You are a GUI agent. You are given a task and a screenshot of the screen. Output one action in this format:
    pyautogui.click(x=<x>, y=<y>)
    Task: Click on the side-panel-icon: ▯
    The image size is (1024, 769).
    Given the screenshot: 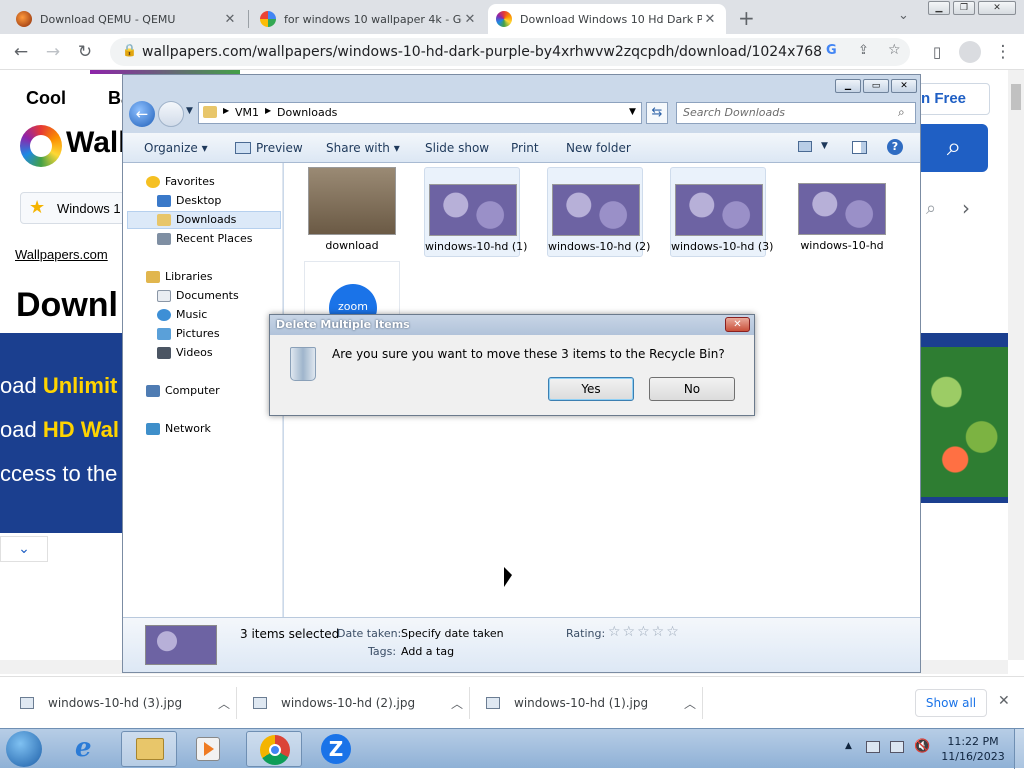 What is the action you would take?
    pyautogui.click(x=937, y=52)
    